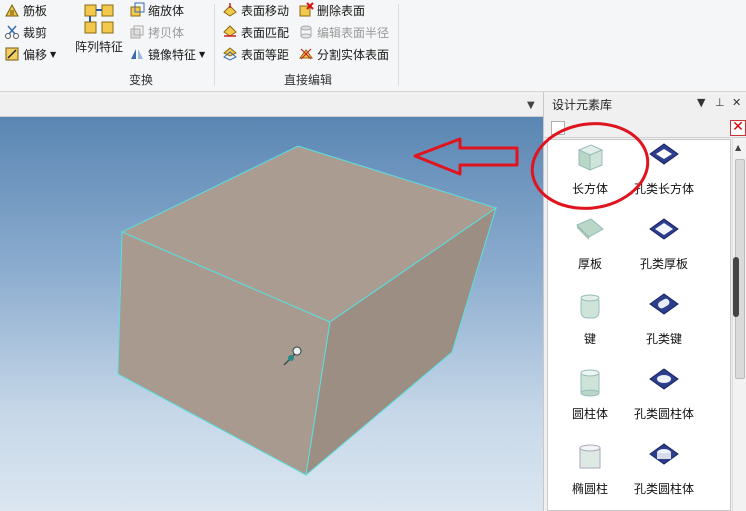  I want to click on library-scrollbar: ▲, so click(739, 325).